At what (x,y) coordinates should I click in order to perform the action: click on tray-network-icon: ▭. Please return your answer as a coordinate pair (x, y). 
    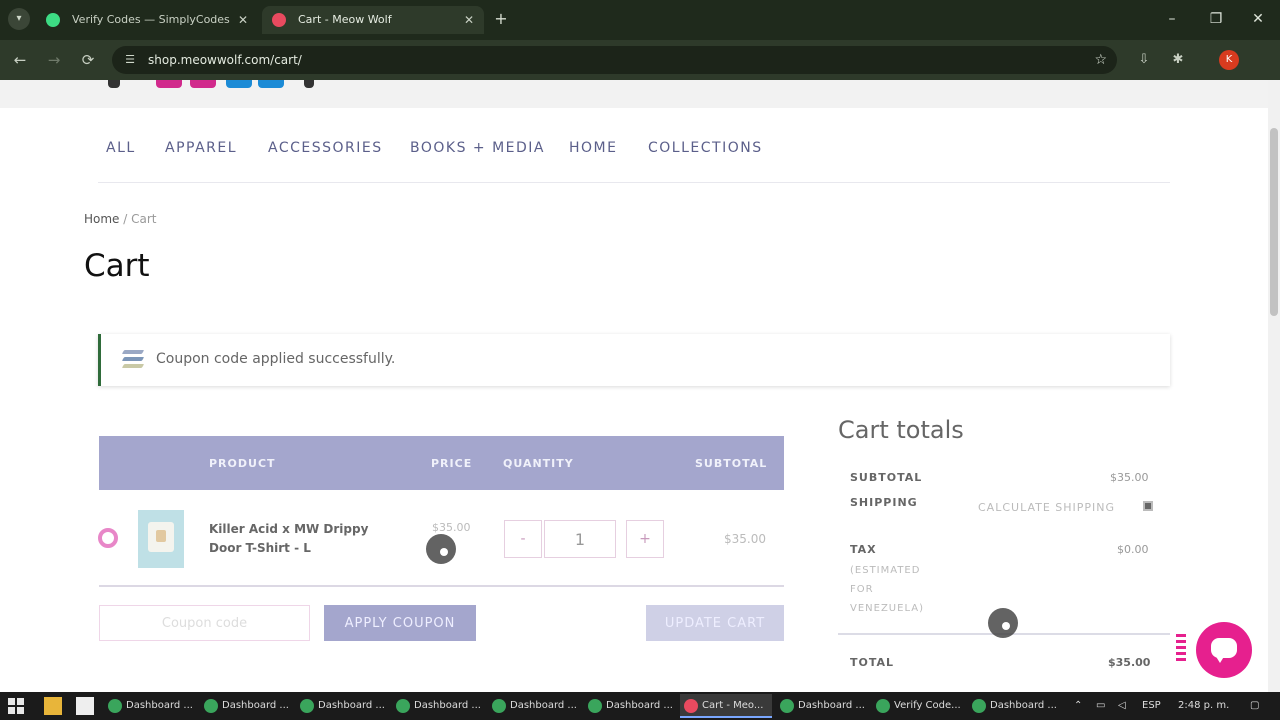
    Looking at the image, I should click on (1100, 706).